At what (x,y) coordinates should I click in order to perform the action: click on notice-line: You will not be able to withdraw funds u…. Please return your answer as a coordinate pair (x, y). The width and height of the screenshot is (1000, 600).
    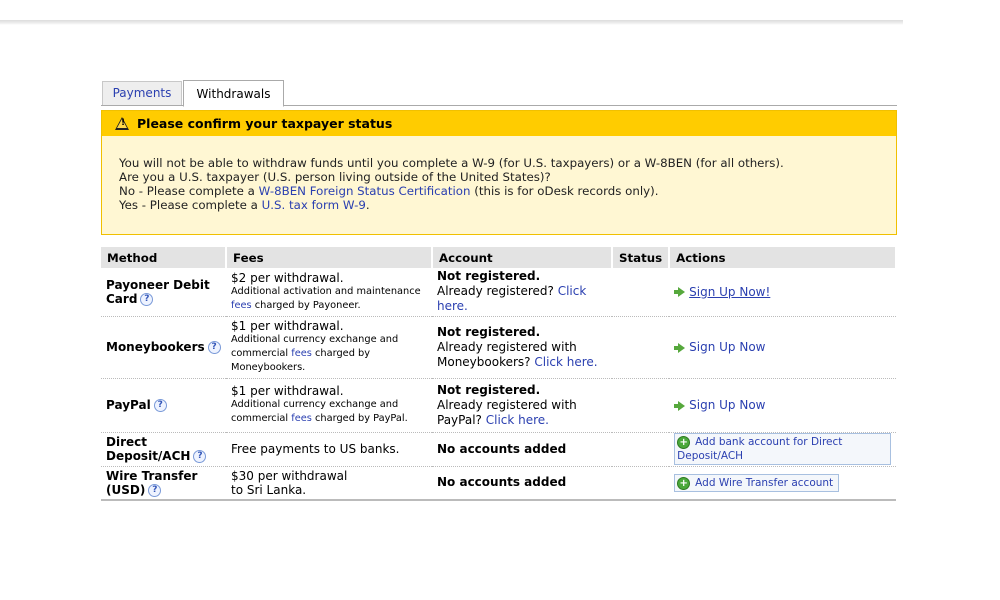
    Looking at the image, I should click on (451, 163).